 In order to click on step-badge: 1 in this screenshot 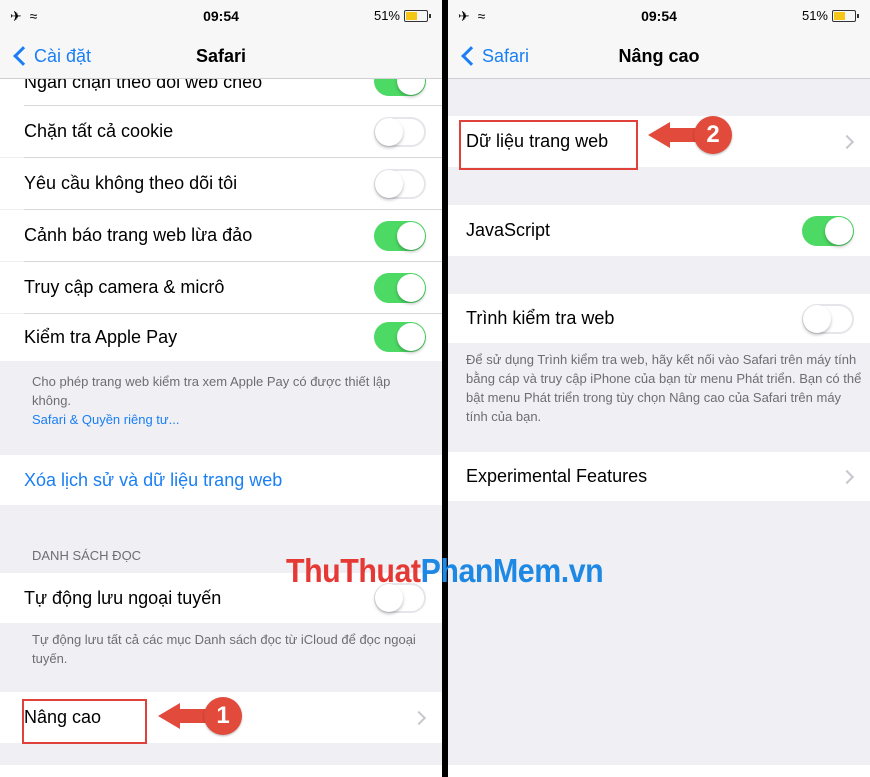, I will do `click(223, 716)`.